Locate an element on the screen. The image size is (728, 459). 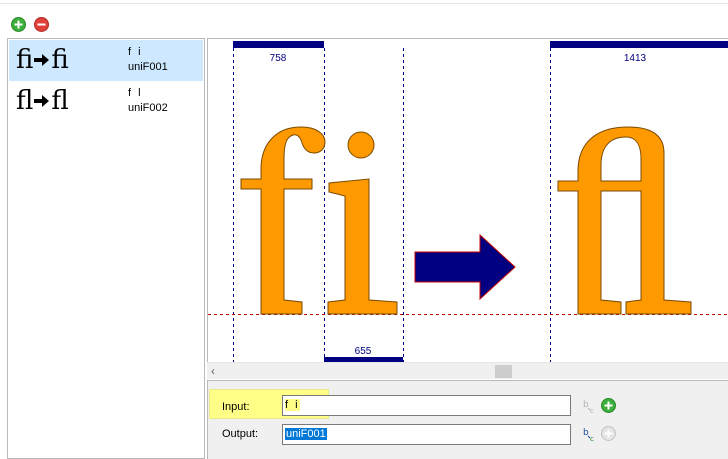
advance-label-ligature: 1413 is located at coordinates (635, 58).